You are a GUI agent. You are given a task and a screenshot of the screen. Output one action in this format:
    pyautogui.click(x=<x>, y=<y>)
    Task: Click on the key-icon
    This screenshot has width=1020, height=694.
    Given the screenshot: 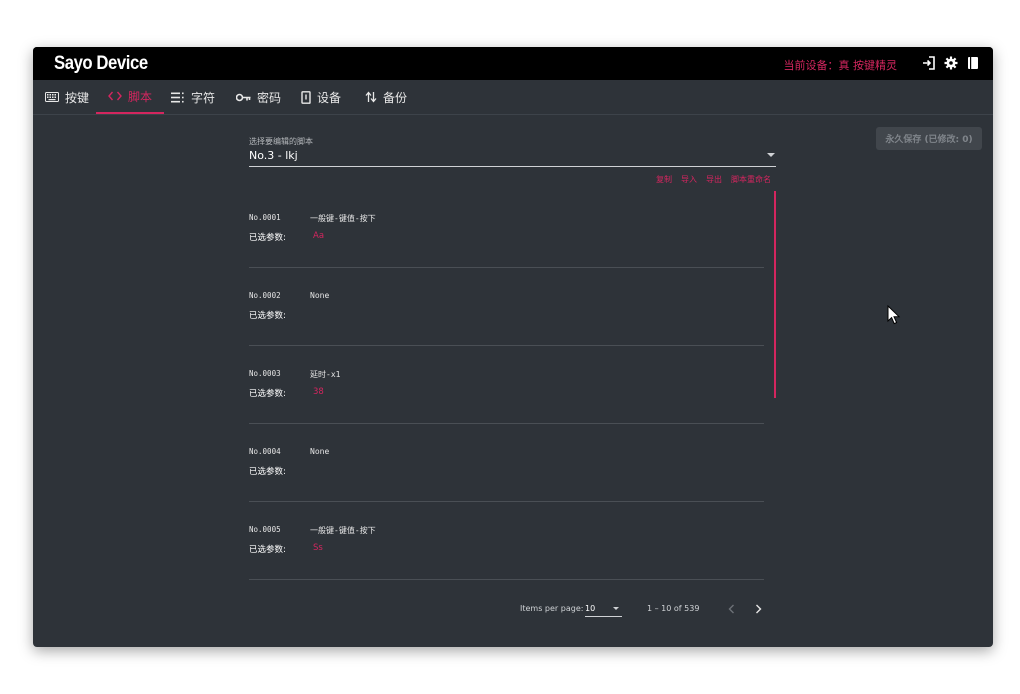 What is the action you would take?
    pyautogui.click(x=243, y=97)
    